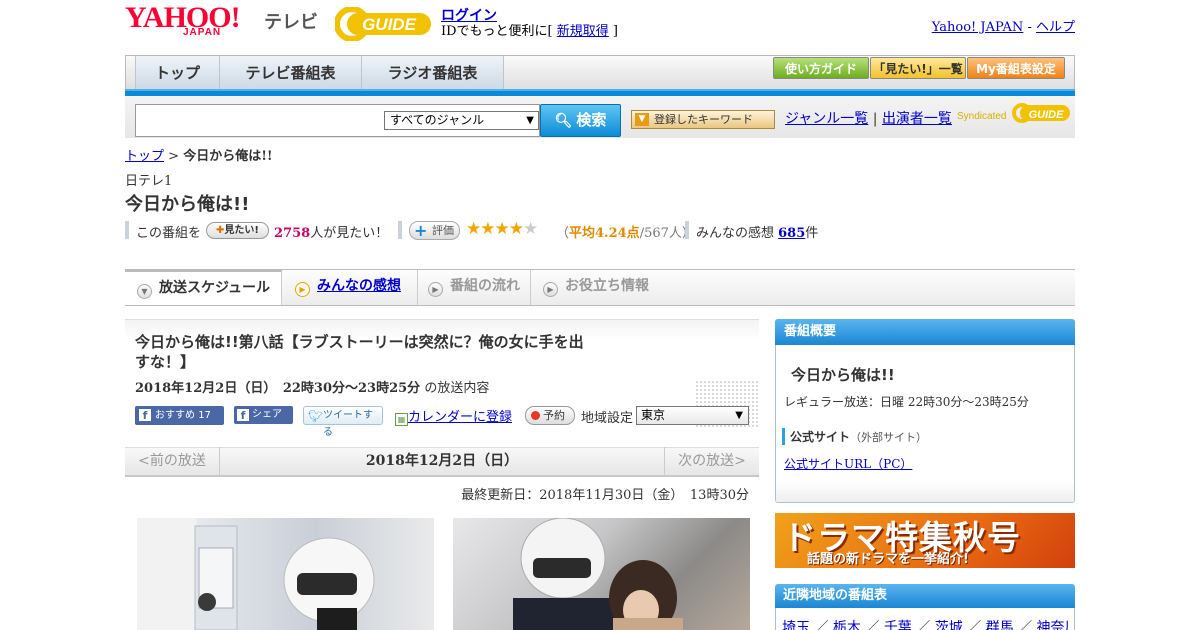  I want to click on nav-accent-bar, so click(600, 92).